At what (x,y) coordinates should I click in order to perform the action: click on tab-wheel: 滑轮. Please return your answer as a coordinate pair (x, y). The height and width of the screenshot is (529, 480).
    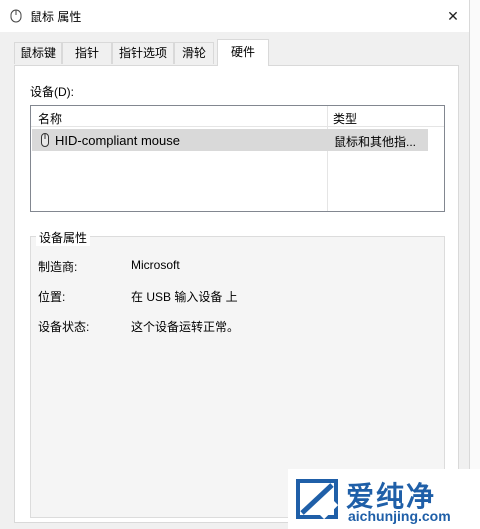
    Looking at the image, I should click on (194, 53).